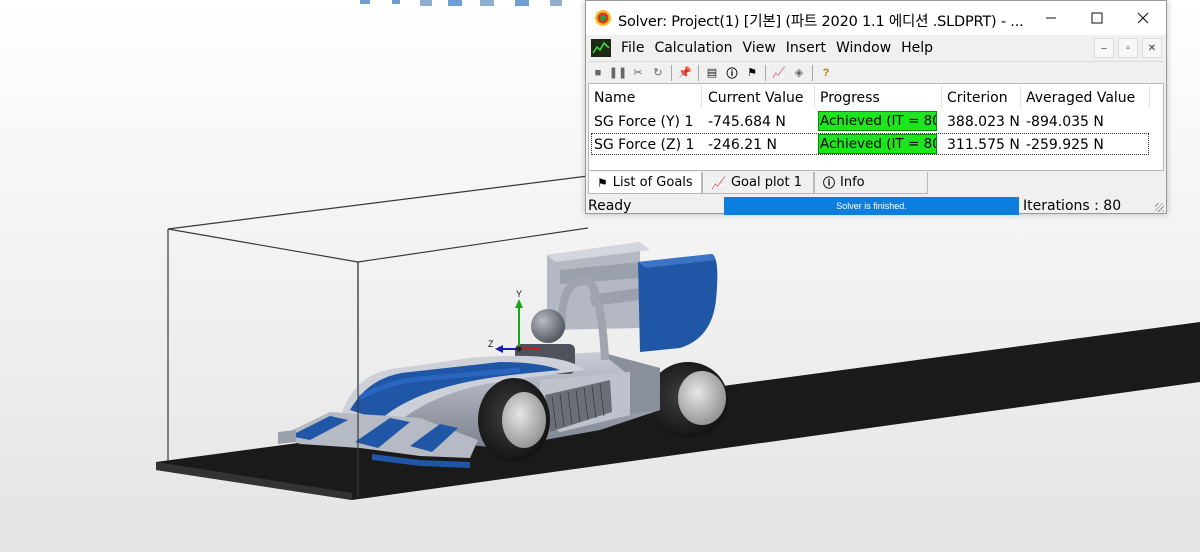  What do you see at coordinates (742, 145) in the screenshot?
I see `goal-current-value: -246.21 N` at bounding box center [742, 145].